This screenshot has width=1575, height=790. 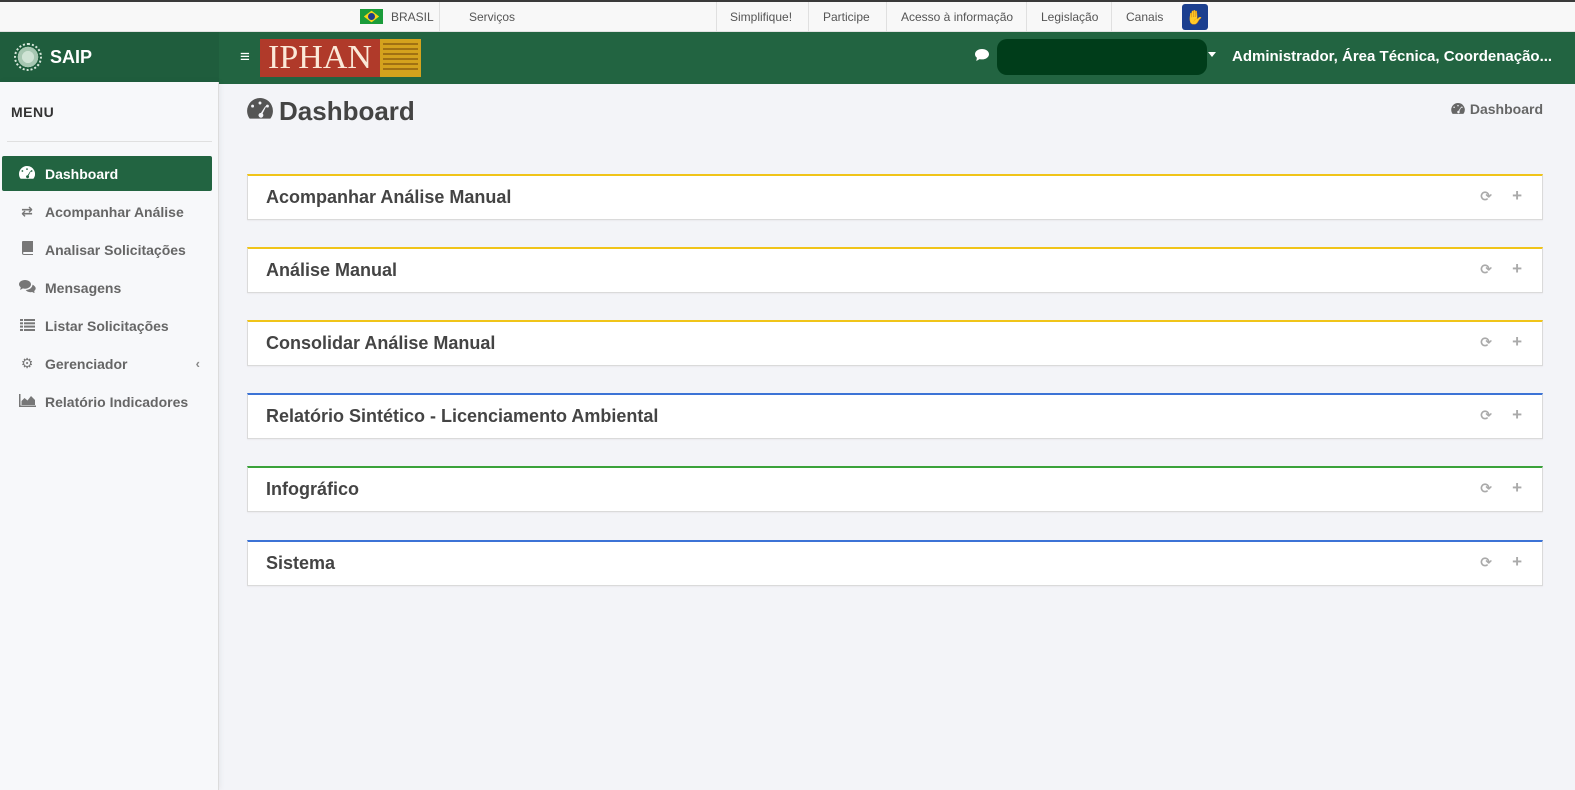 I want to click on brasil-link: BRASIL, so click(x=397, y=16).